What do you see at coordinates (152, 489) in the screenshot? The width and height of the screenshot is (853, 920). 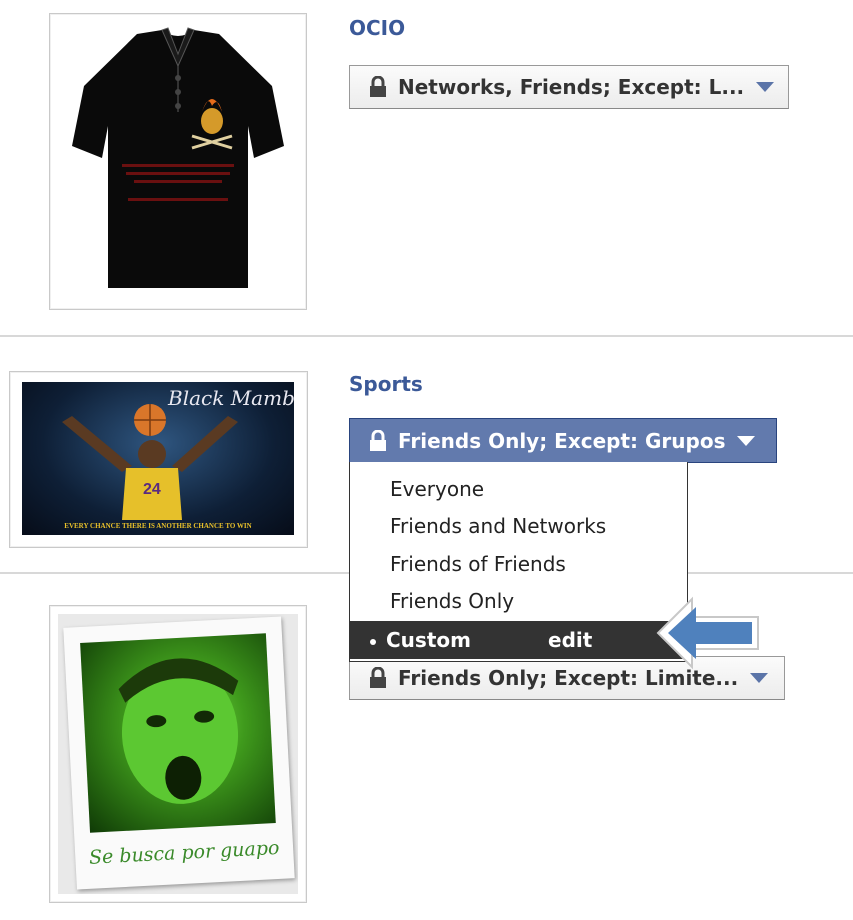 I see `jersey-number: 24` at bounding box center [152, 489].